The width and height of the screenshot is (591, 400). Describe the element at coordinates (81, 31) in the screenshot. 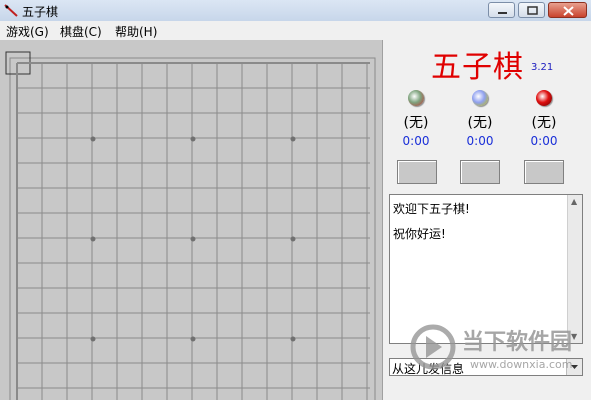

I see `menu-board: 棋盘(C)` at that location.